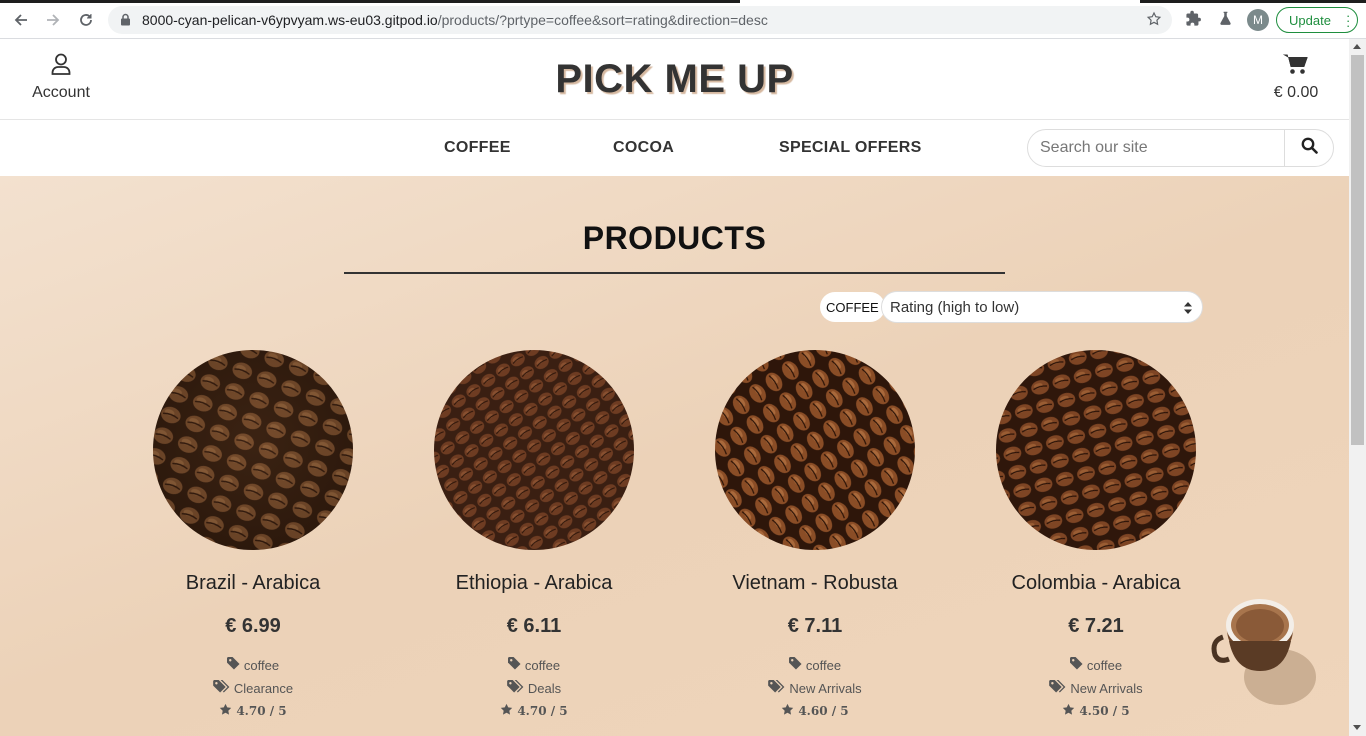 The image size is (1366, 736). I want to click on product-tag: Clearance, so click(263, 688).